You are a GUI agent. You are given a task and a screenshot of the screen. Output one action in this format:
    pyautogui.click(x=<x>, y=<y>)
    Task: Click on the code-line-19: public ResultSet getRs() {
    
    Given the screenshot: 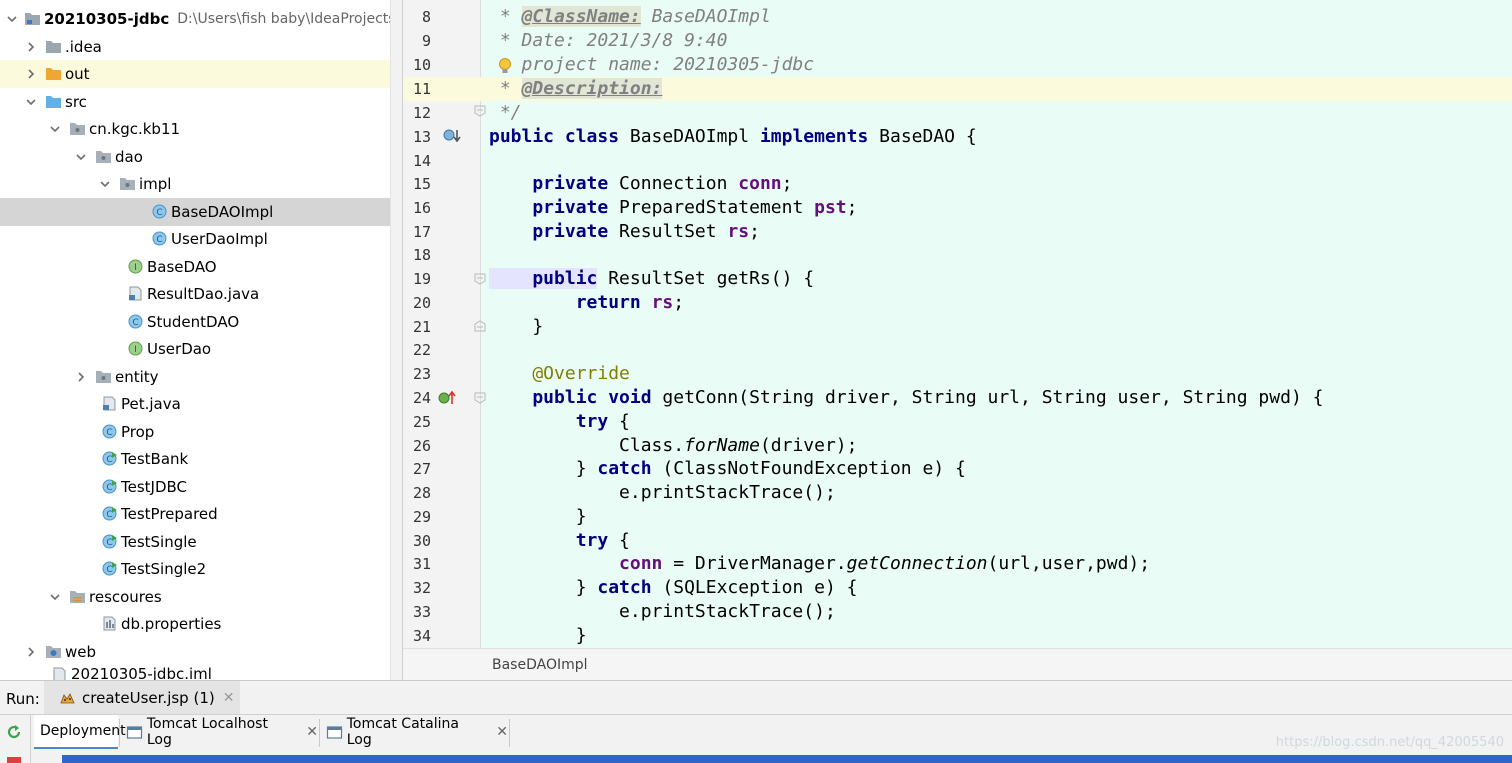 What is the action you would take?
    pyautogui.click(x=1000, y=279)
    